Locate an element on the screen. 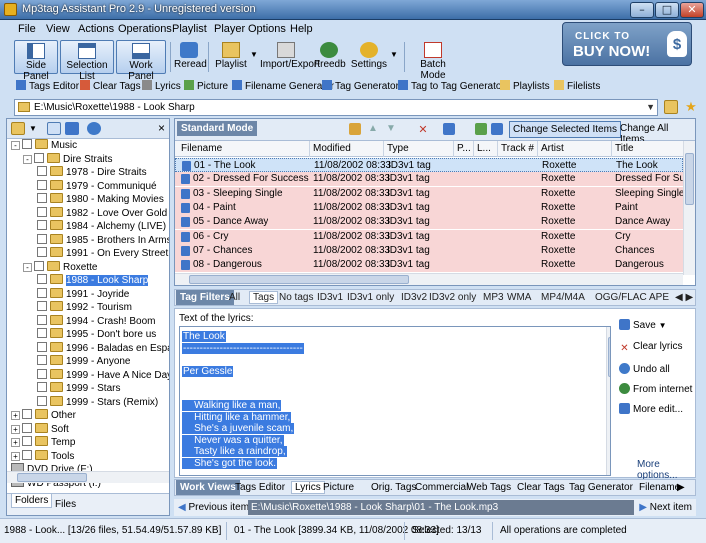 The image size is (706, 543). work-view-tab: Tags Editor is located at coordinates (260, 487).